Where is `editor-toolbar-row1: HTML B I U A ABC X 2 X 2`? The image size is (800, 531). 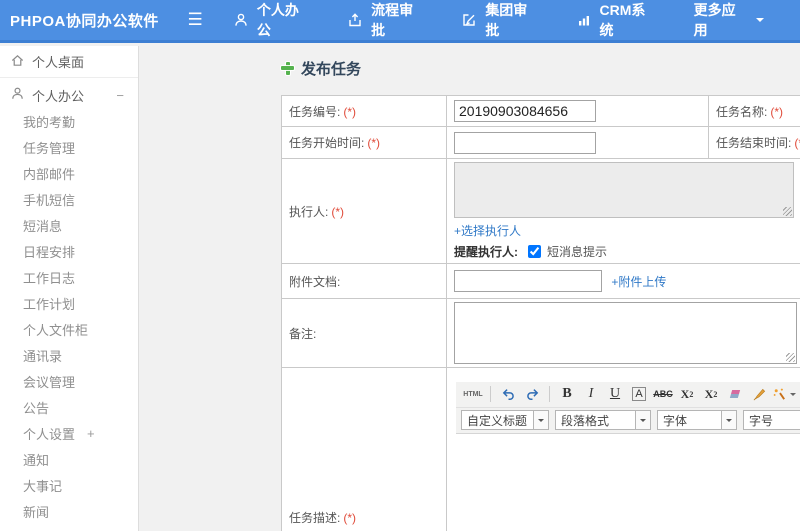
editor-toolbar-row1: HTML B I U A ABC X 2 X 2 is located at coordinates (628, 394).